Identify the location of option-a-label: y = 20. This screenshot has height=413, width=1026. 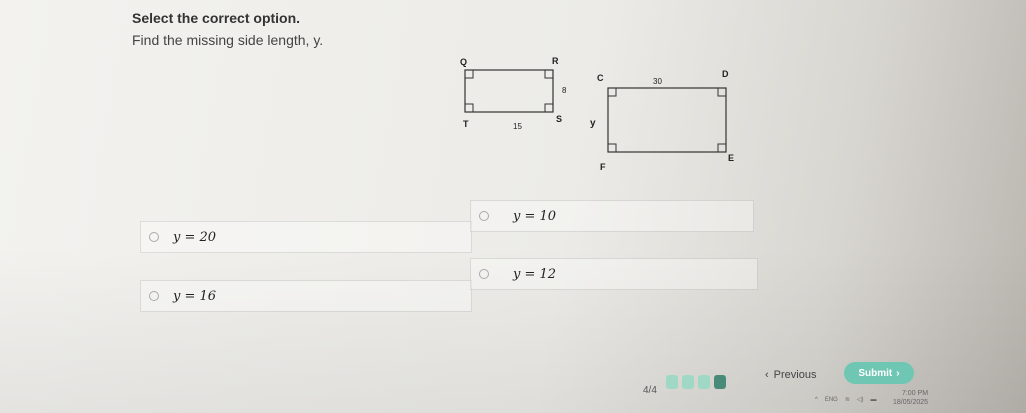
(195, 237).